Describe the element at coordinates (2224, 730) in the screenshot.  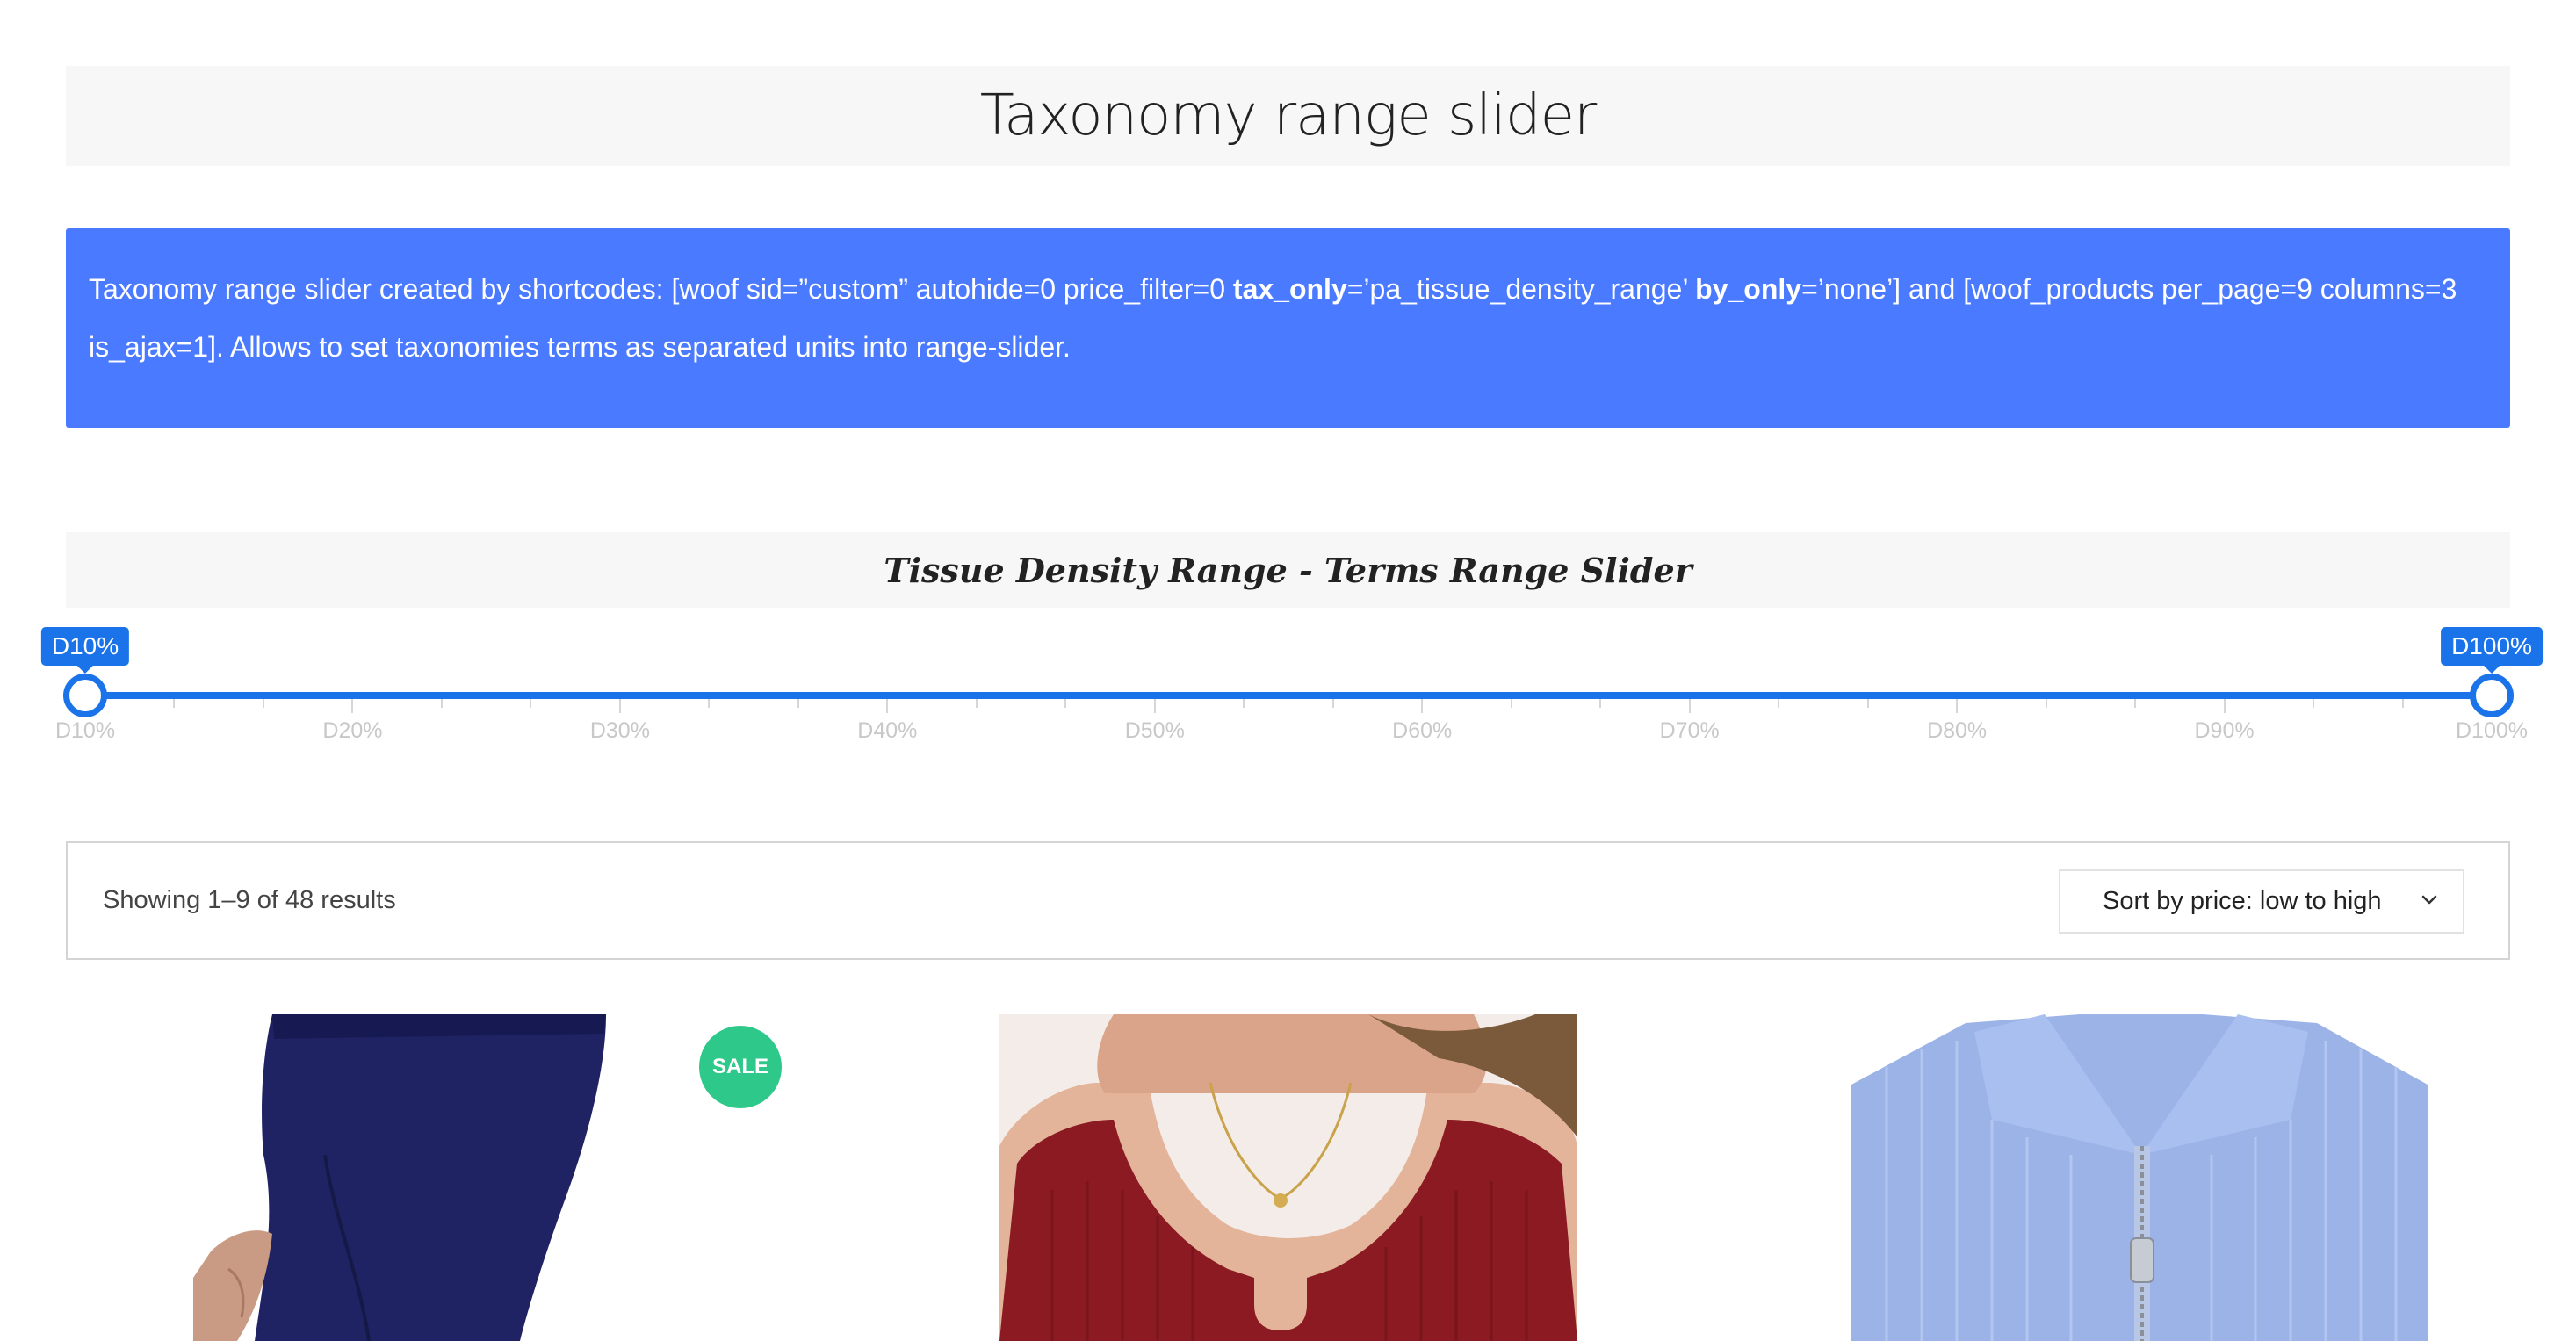
I see `slider-tick-label: D90%` at that location.